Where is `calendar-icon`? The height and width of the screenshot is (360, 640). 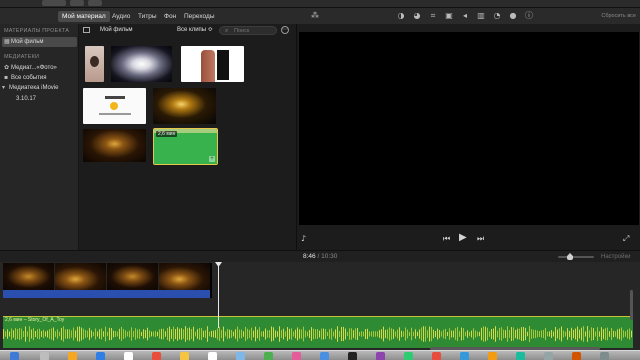 calendar-icon is located at coordinates (212, 356).